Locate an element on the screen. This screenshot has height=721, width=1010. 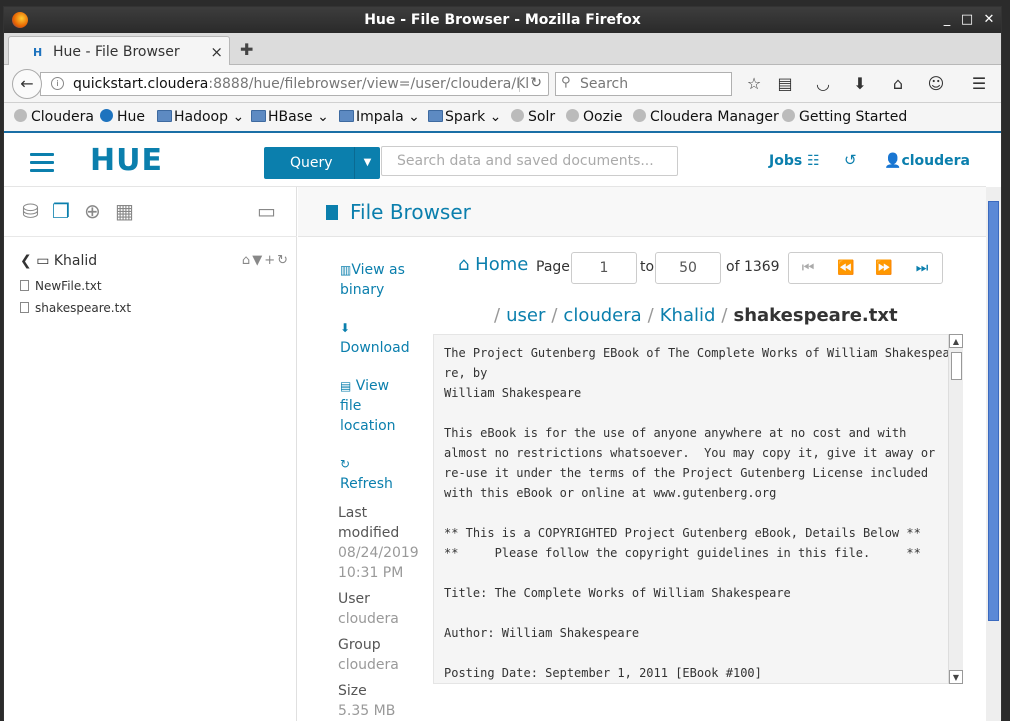
query-button: Query ▼ is located at coordinates (322, 163).